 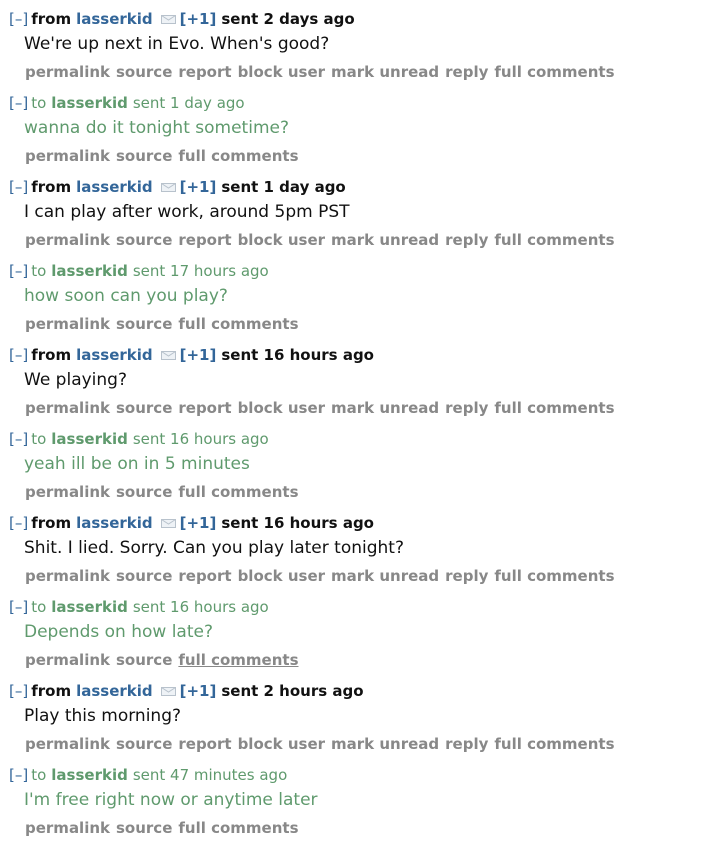 What do you see at coordinates (292, 691) in the screenshot?
I see `sent-time: sent 2 hours ago` at bounding box center [292, 691].